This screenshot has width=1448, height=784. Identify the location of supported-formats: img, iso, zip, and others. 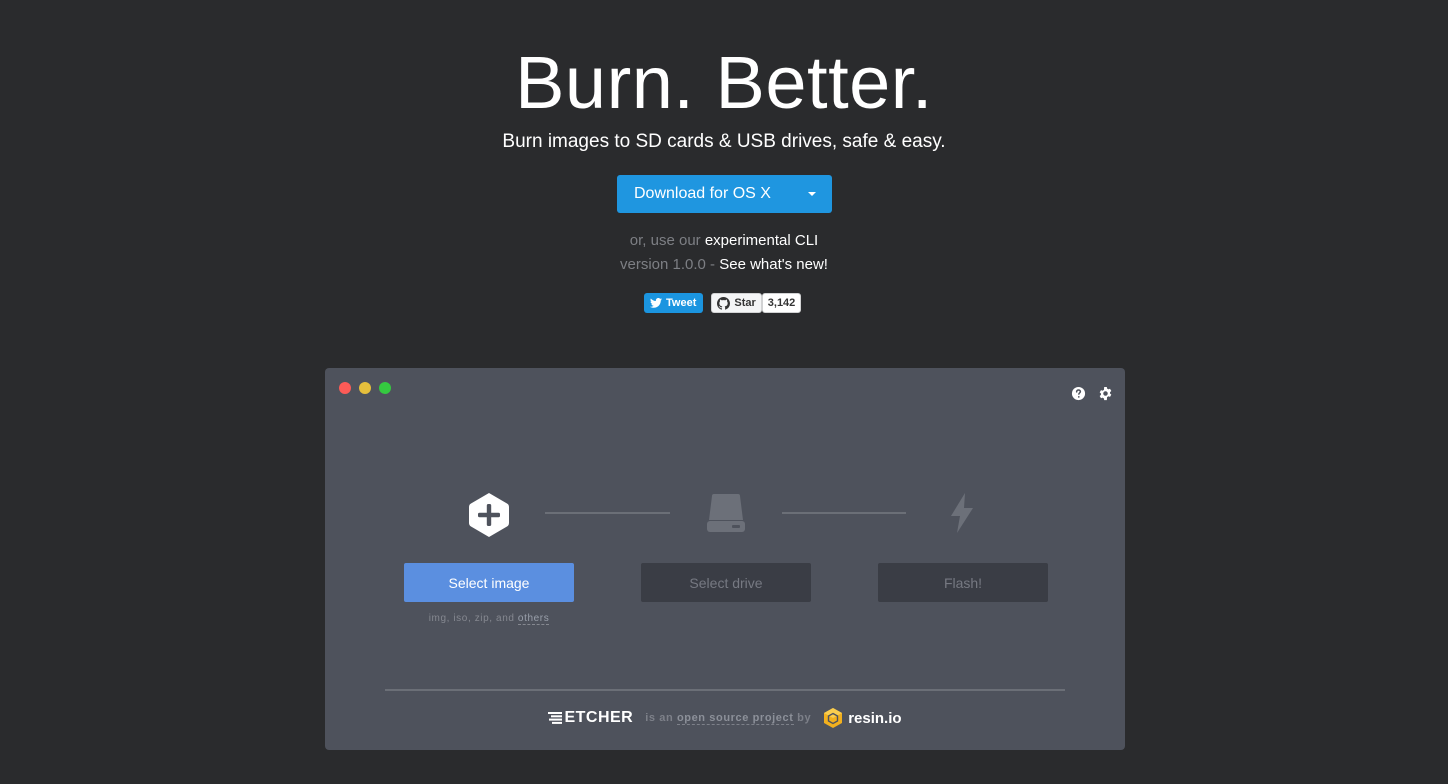
(489, 619).